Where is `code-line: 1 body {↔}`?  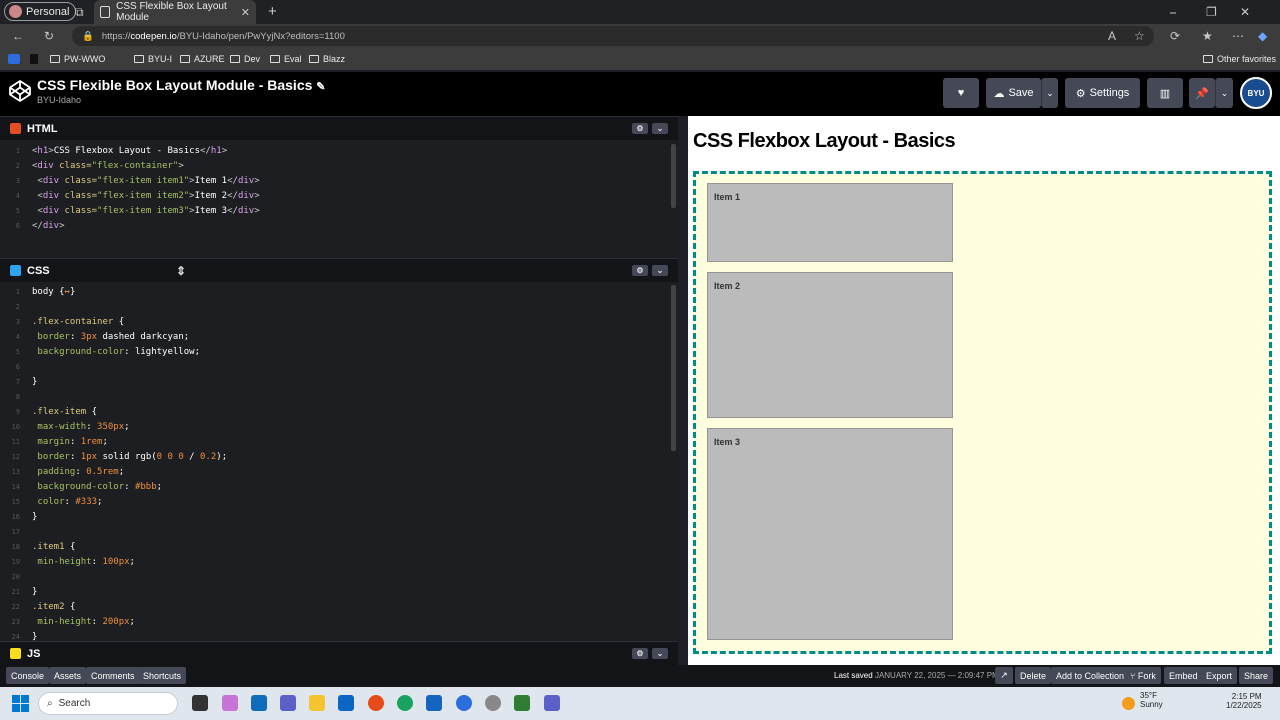 code-line: 1 body {↔} is located at coordinates (335, 292).